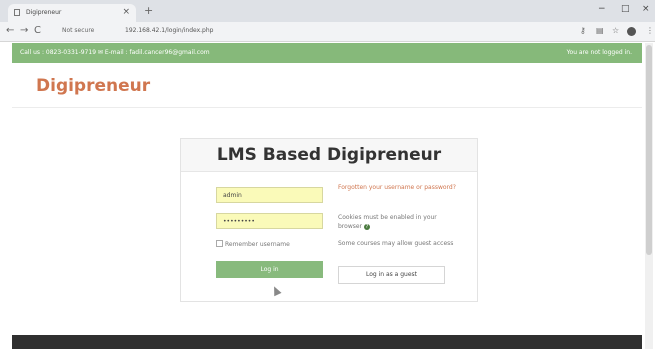 The image size is (655, 349). I want to click on browser-tabbar: Digipreneur × + − □ ×, so click(327, 11).